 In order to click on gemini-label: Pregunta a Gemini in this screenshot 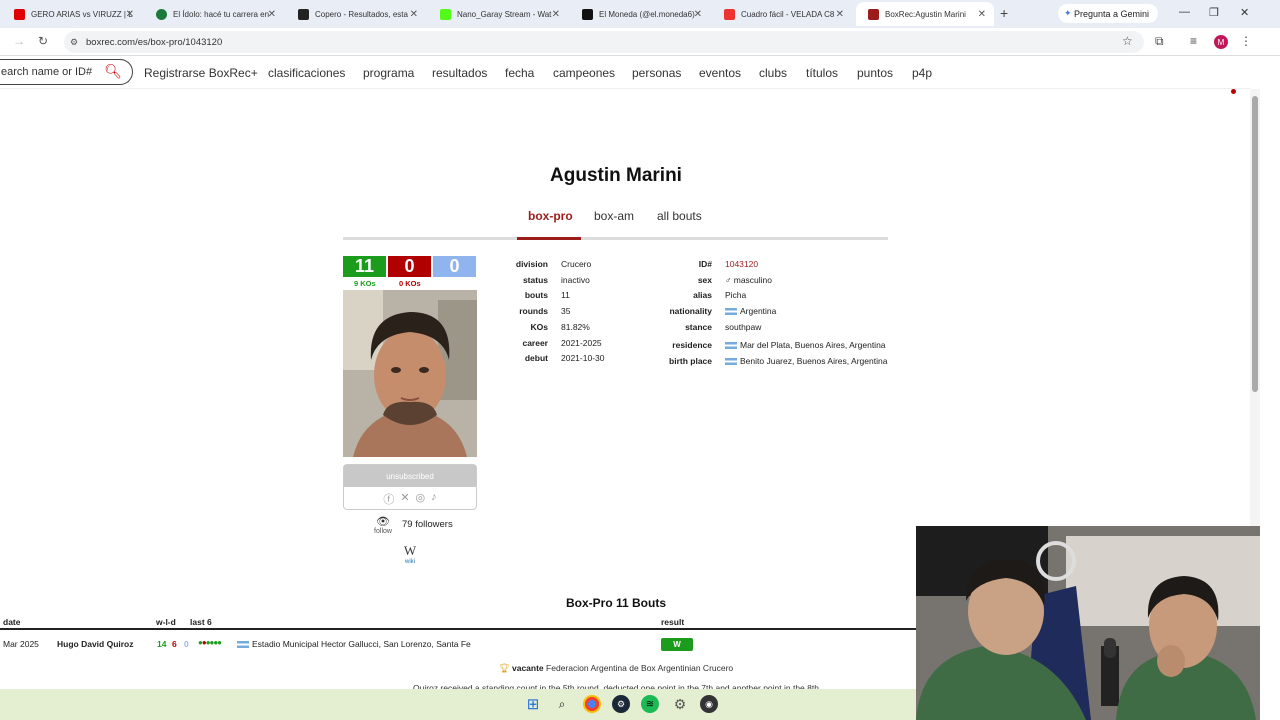, I will do `click(1112, 13)`.